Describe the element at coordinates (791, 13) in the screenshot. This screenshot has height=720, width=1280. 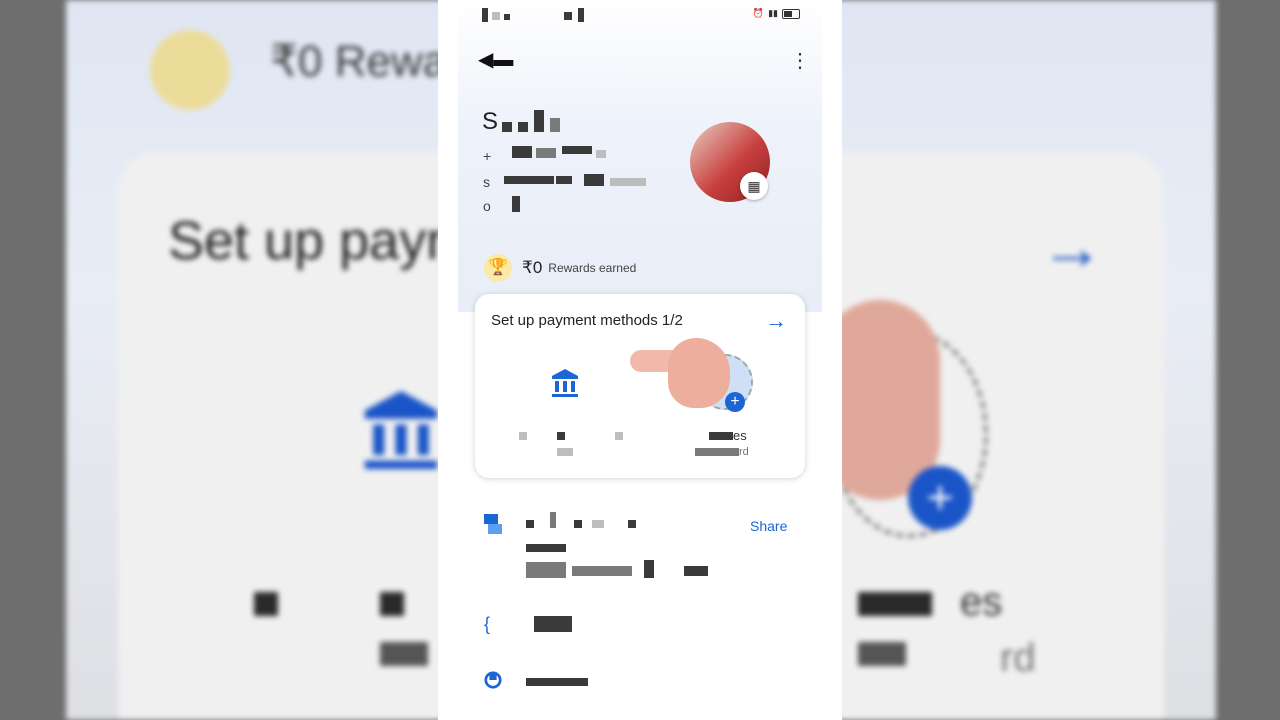
I see `battery-icon` at that location.